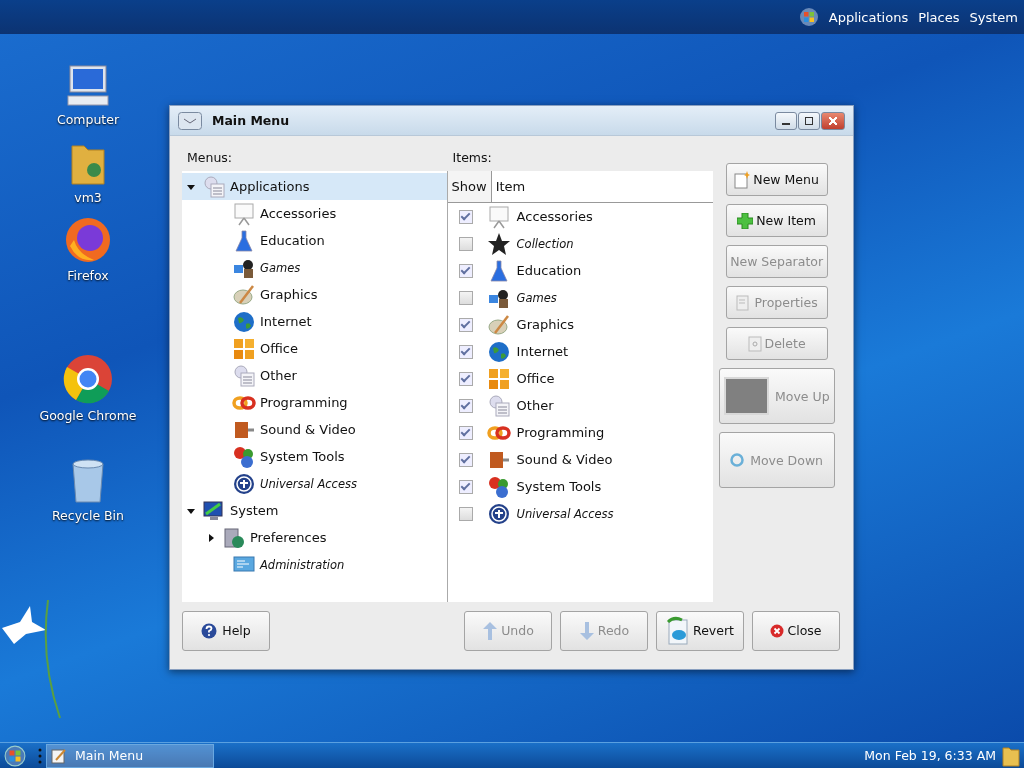 The image size is (1024, 768). What do you see at coordinates (15, 755) in the screenshot?
I see `start-icon` at bounding box center [15, 755].